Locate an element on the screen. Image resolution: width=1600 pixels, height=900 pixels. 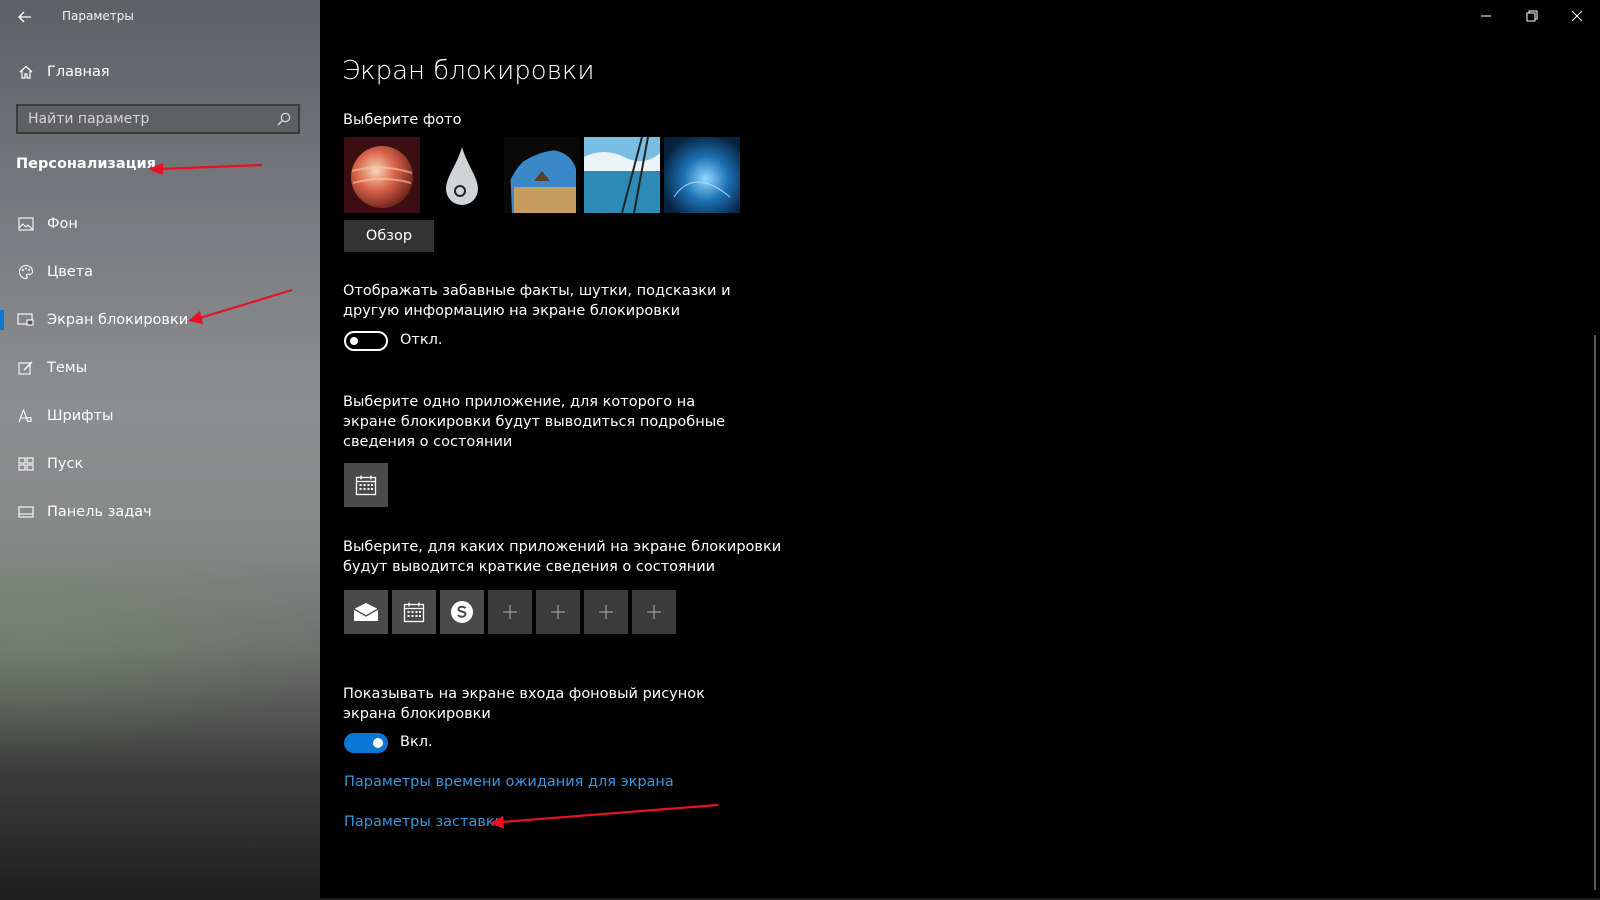
palette-icon is located at coordinates (26, 272).